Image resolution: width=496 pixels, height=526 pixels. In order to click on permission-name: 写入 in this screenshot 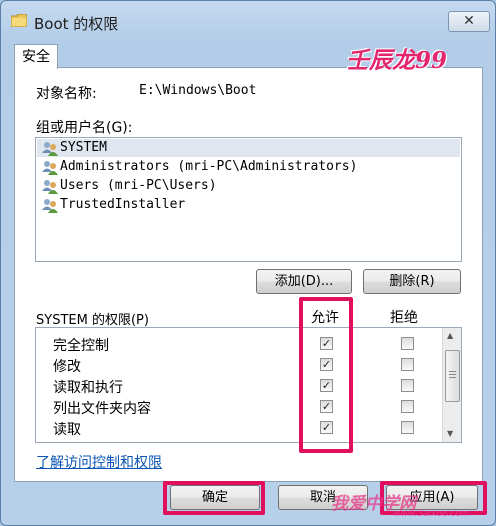, I will do `click(67, 441)`.